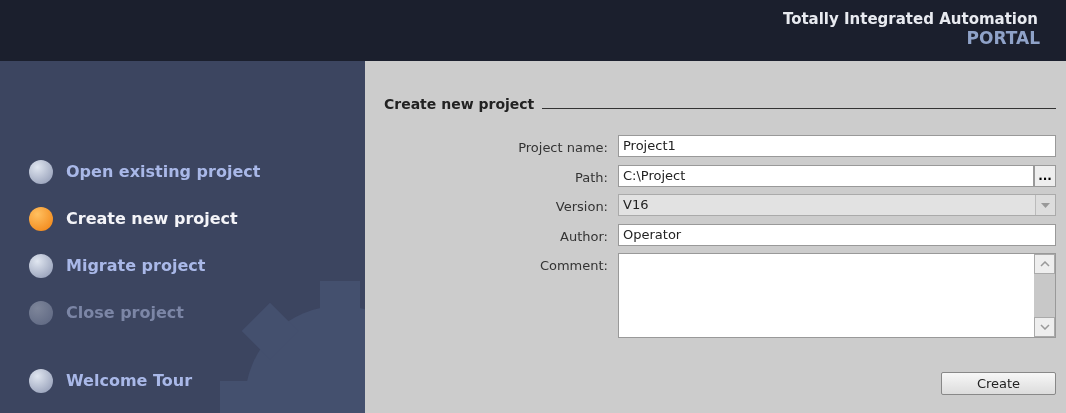  What do you see at coordinates (573, 266) in the screenshot?
I see `field-label: Comment:` at bounding box center [573, 266].